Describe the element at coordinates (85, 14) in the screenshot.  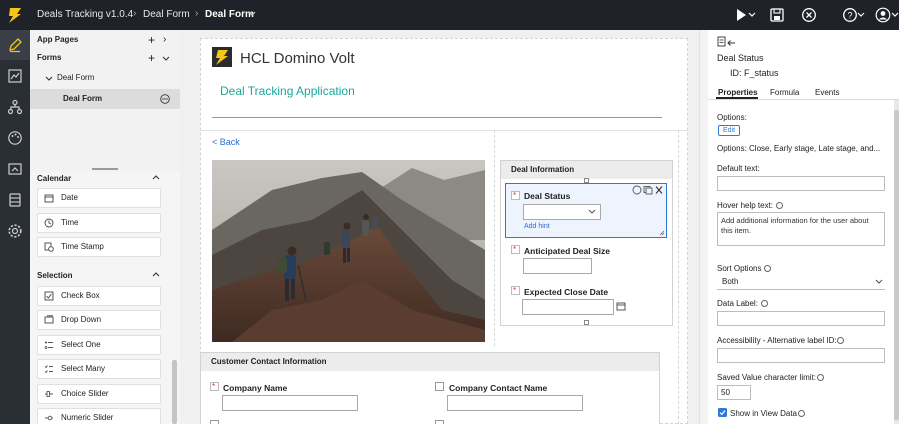
I see `app-title: Deals Tracking v1.0.4` at that location.